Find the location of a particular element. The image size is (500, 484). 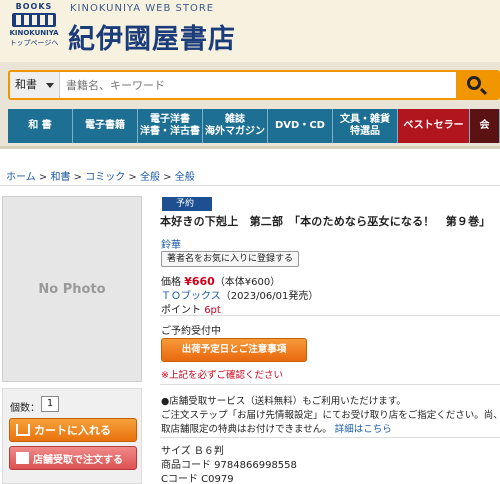

quantity-label: 個数： is located at coordinates (25, 408).